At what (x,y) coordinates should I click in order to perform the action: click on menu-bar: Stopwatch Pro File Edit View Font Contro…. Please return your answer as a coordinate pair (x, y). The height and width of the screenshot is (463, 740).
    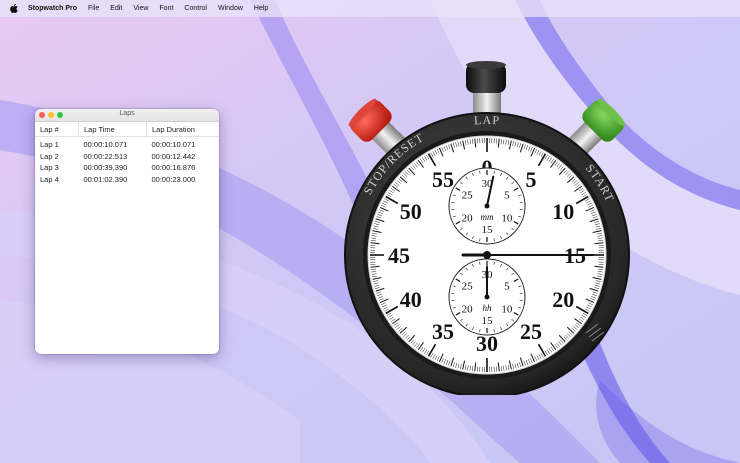
    Looking at the image, I should click on (370, 8).